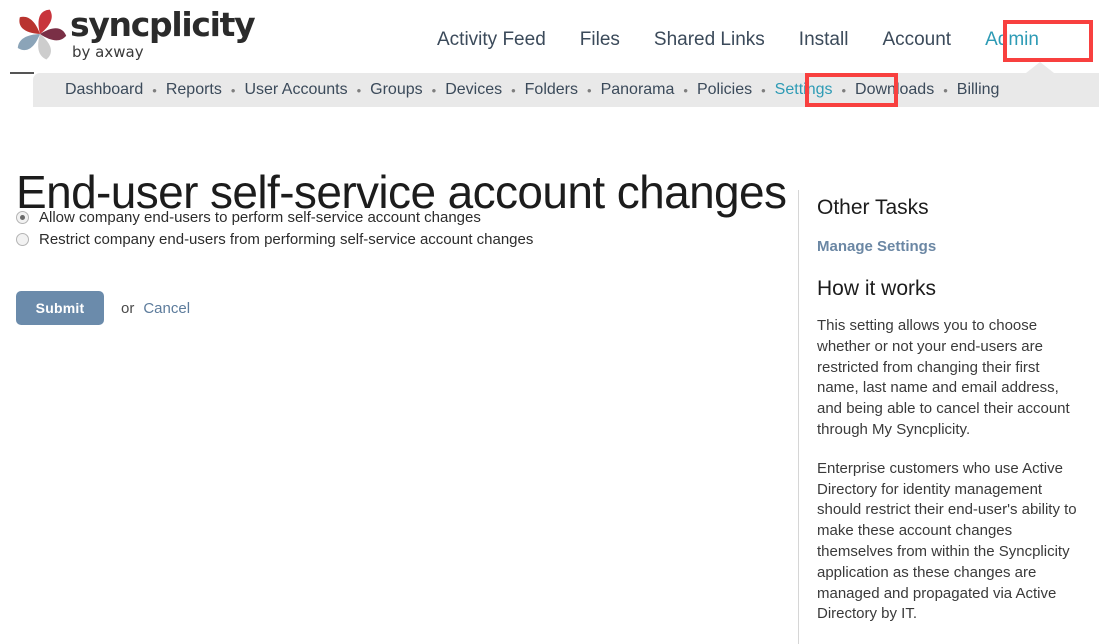  Describe the element at coordinates (163, 24) in the screenshot. I see `brand-name: syncplicity` at that location.